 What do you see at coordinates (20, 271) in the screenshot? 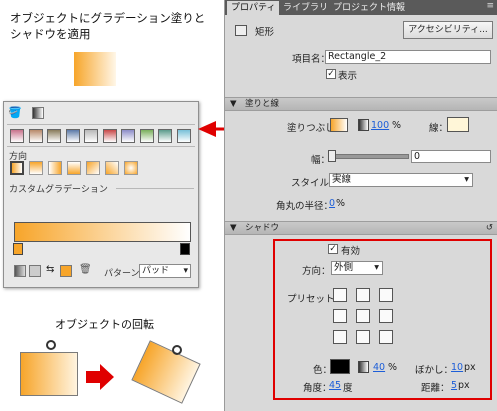
I see `linear-gradient-icon` at bounding box center [20, 271].